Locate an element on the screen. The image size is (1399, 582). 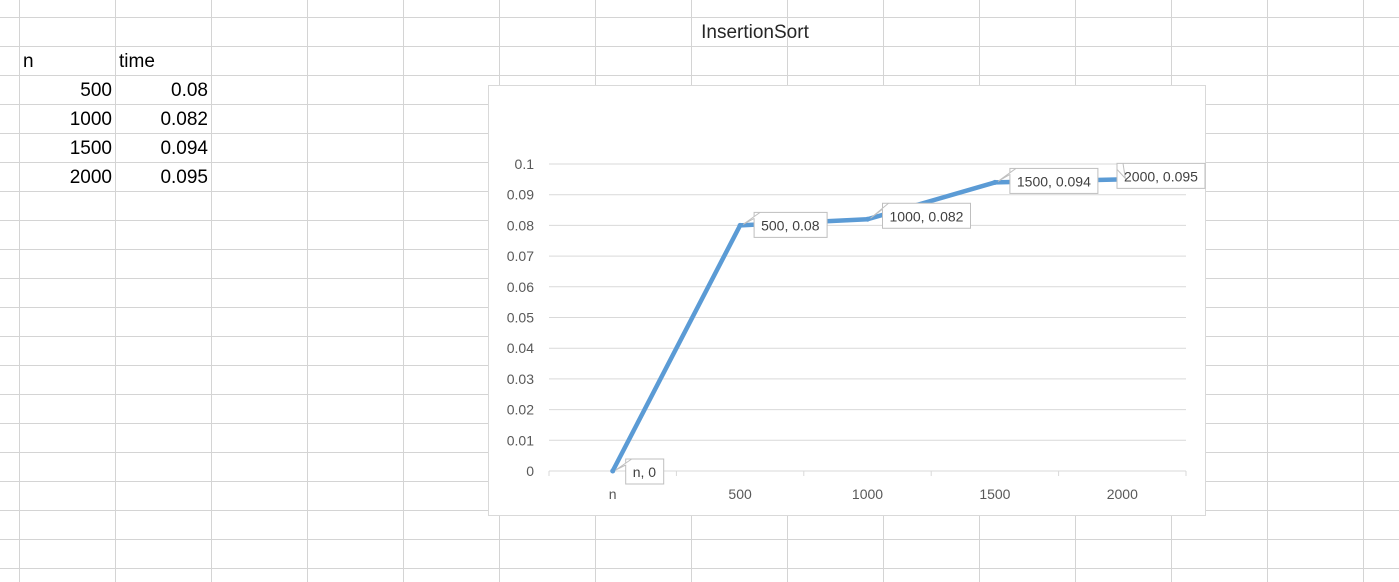
x-tick-label: 1500 is located at coordinates (994, 494).